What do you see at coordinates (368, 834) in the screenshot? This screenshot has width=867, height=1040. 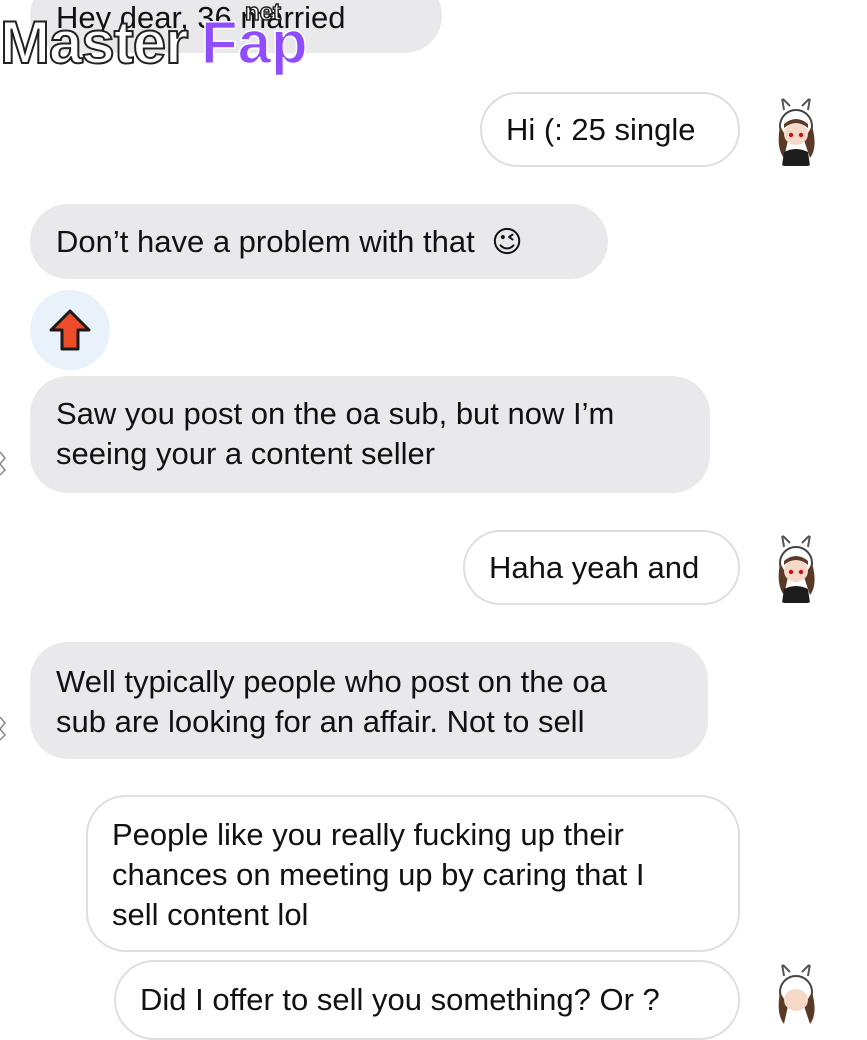 I see `message-text: People like you really fucking up their` at bounding box center [368, 834].